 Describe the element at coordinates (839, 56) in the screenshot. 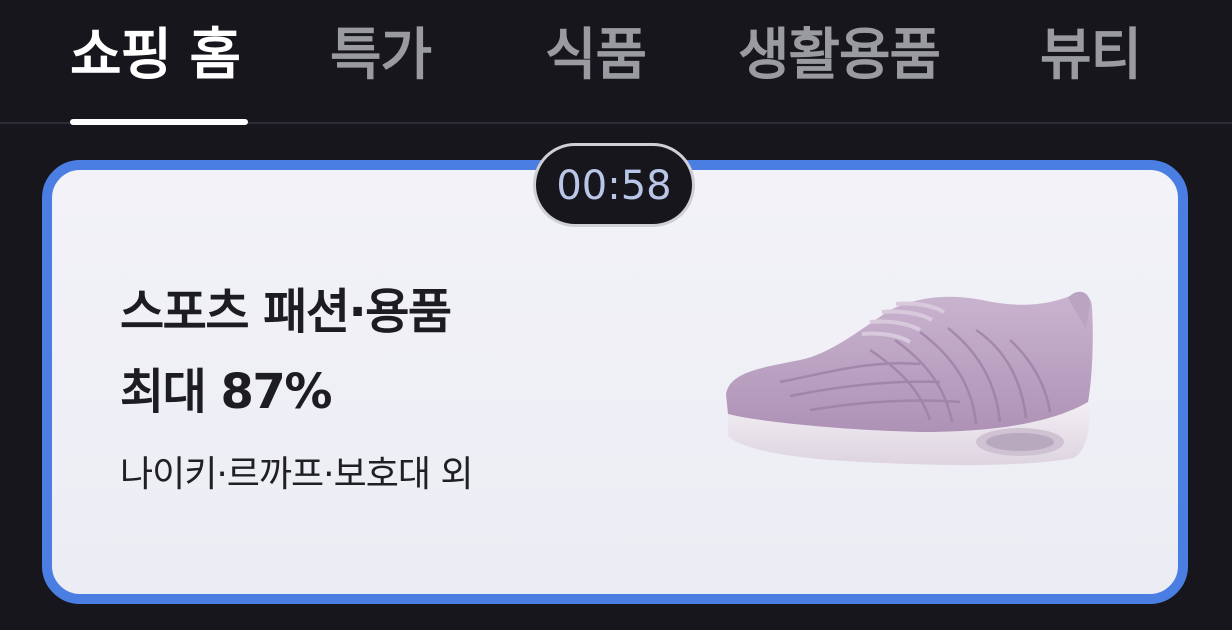

I see `tab-household-goods: 생활용품` at that location.